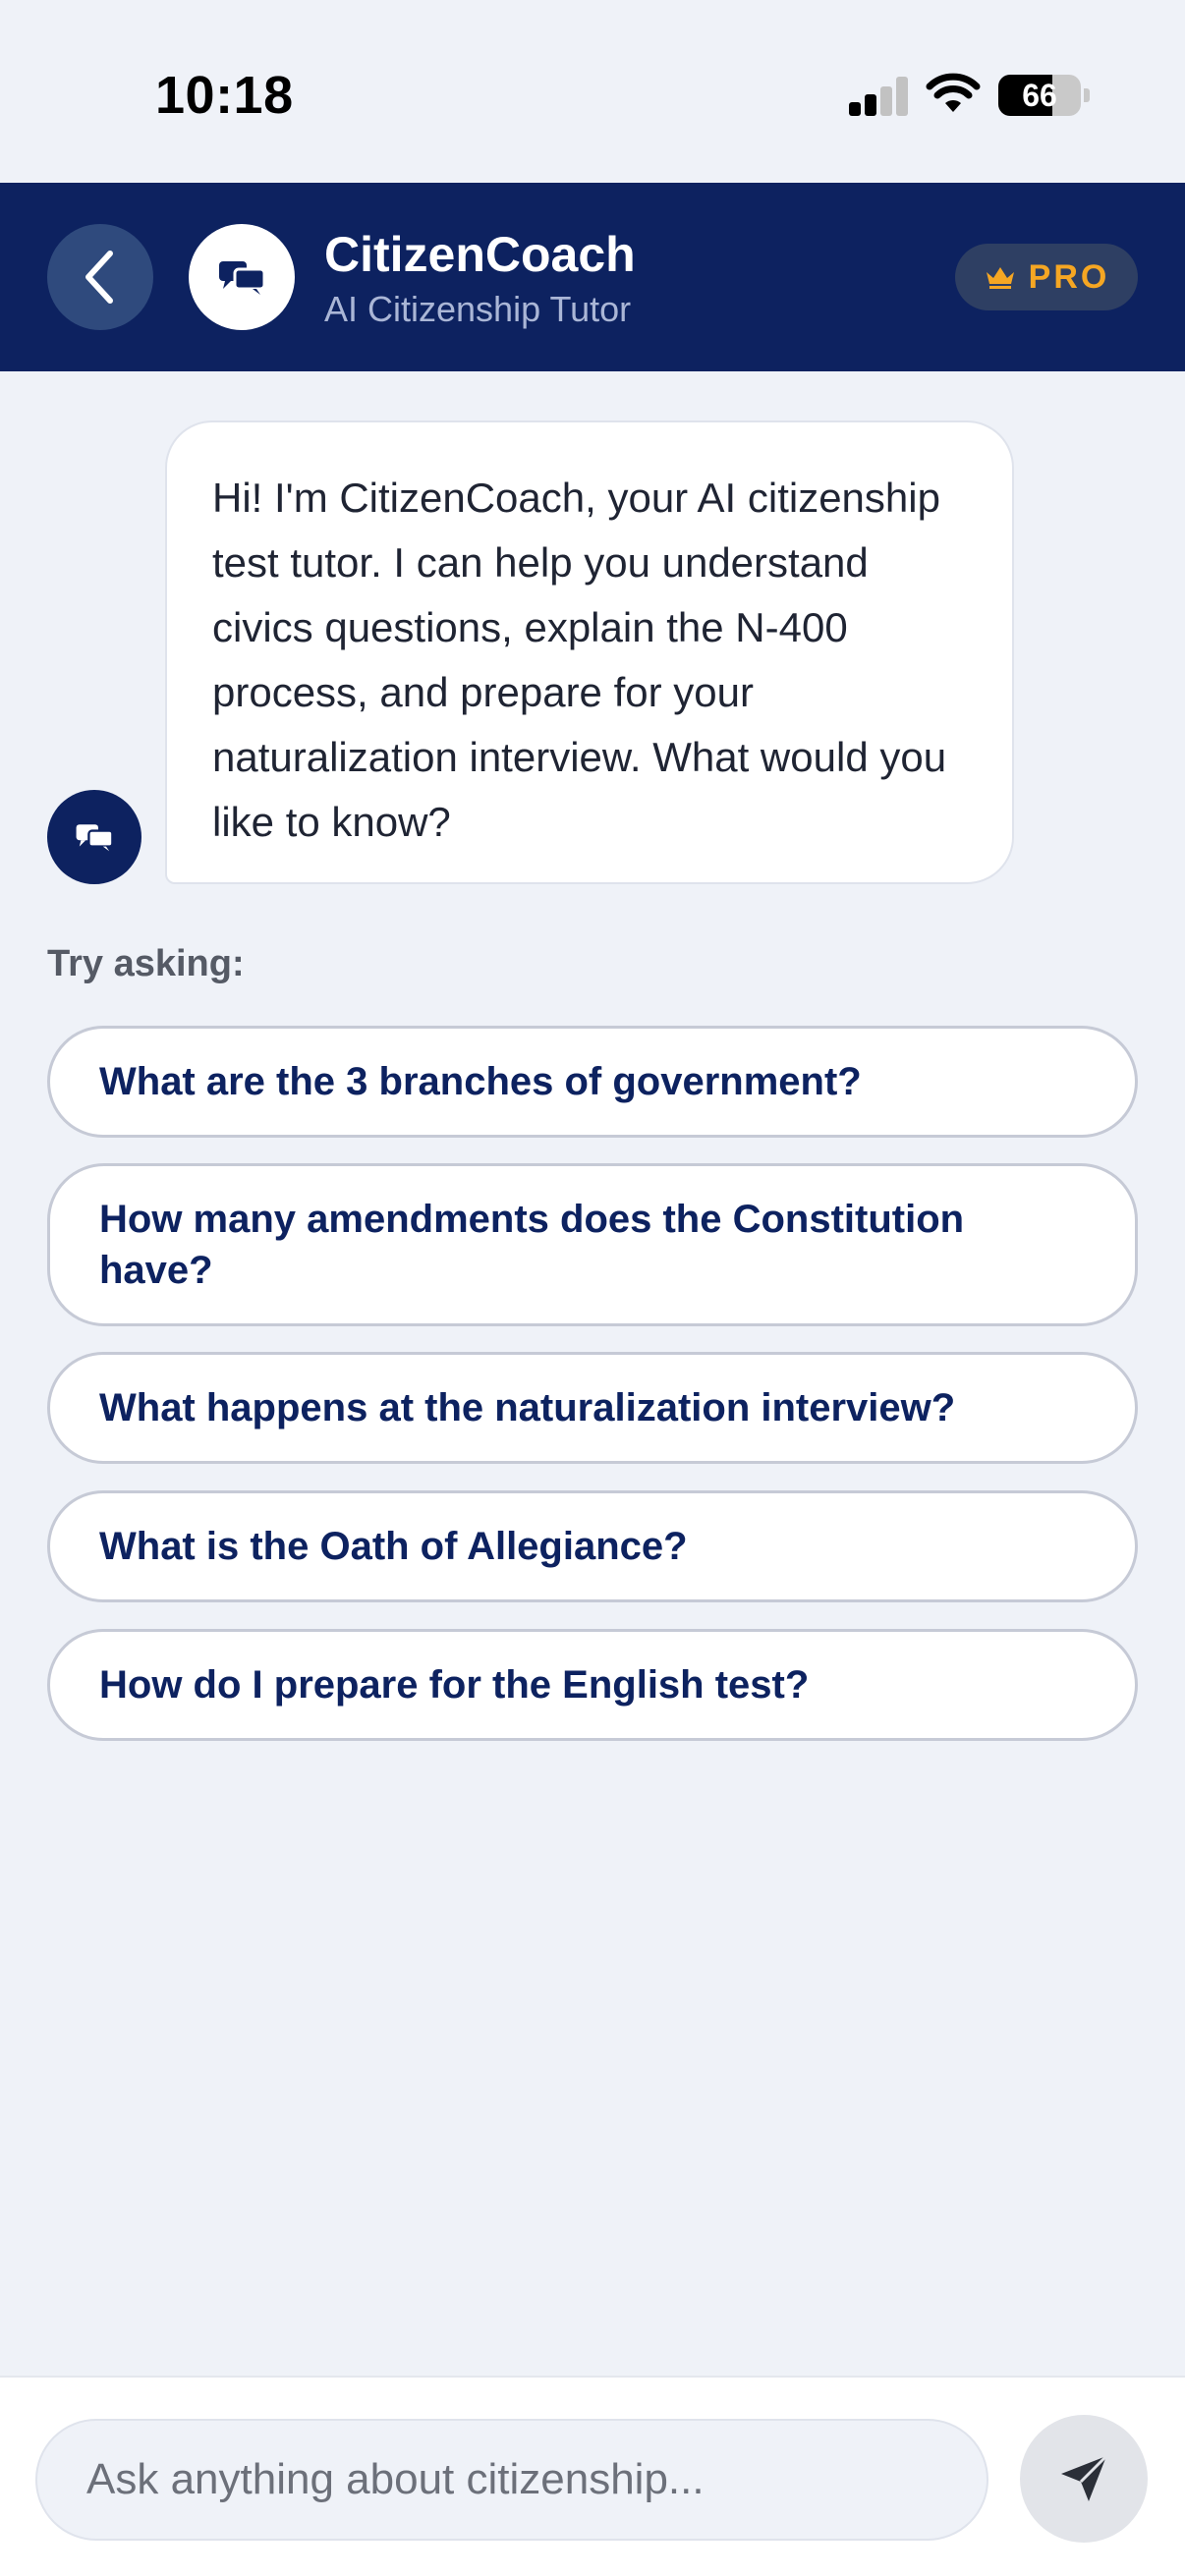  Describe the element at coordinates (1087, 95) in the screenshot. I see `battery-cap` at that location.